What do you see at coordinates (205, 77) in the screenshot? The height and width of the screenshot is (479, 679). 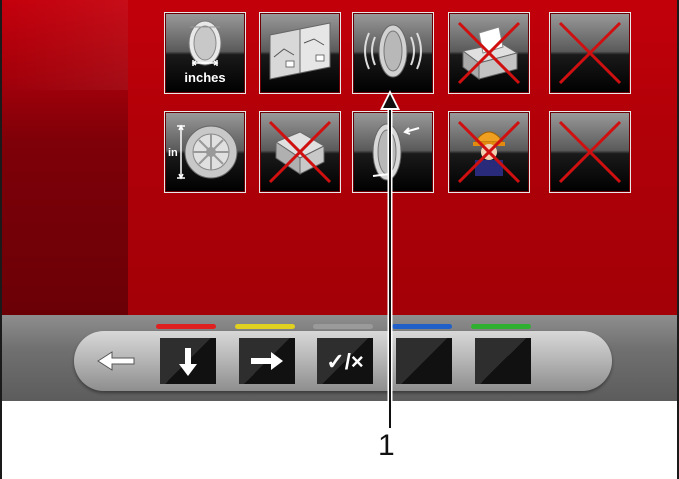 I see `tile-label-inches: inches` at bounding box center [205, 77].